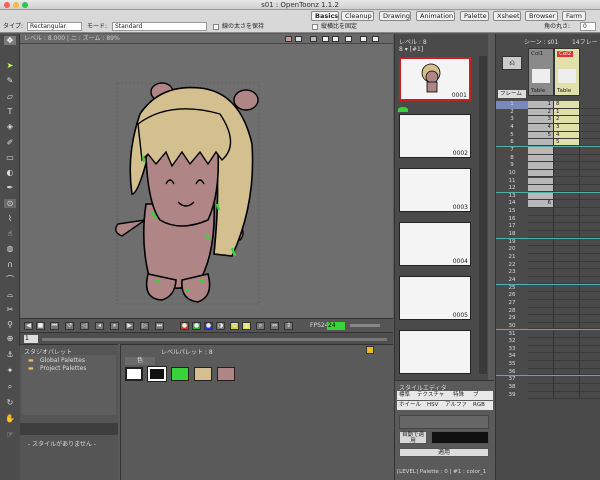  What do you see at coordinates (548, 296) in the screenshot?
I see `xsheet-row: 26` at bounding box center [548, 296].